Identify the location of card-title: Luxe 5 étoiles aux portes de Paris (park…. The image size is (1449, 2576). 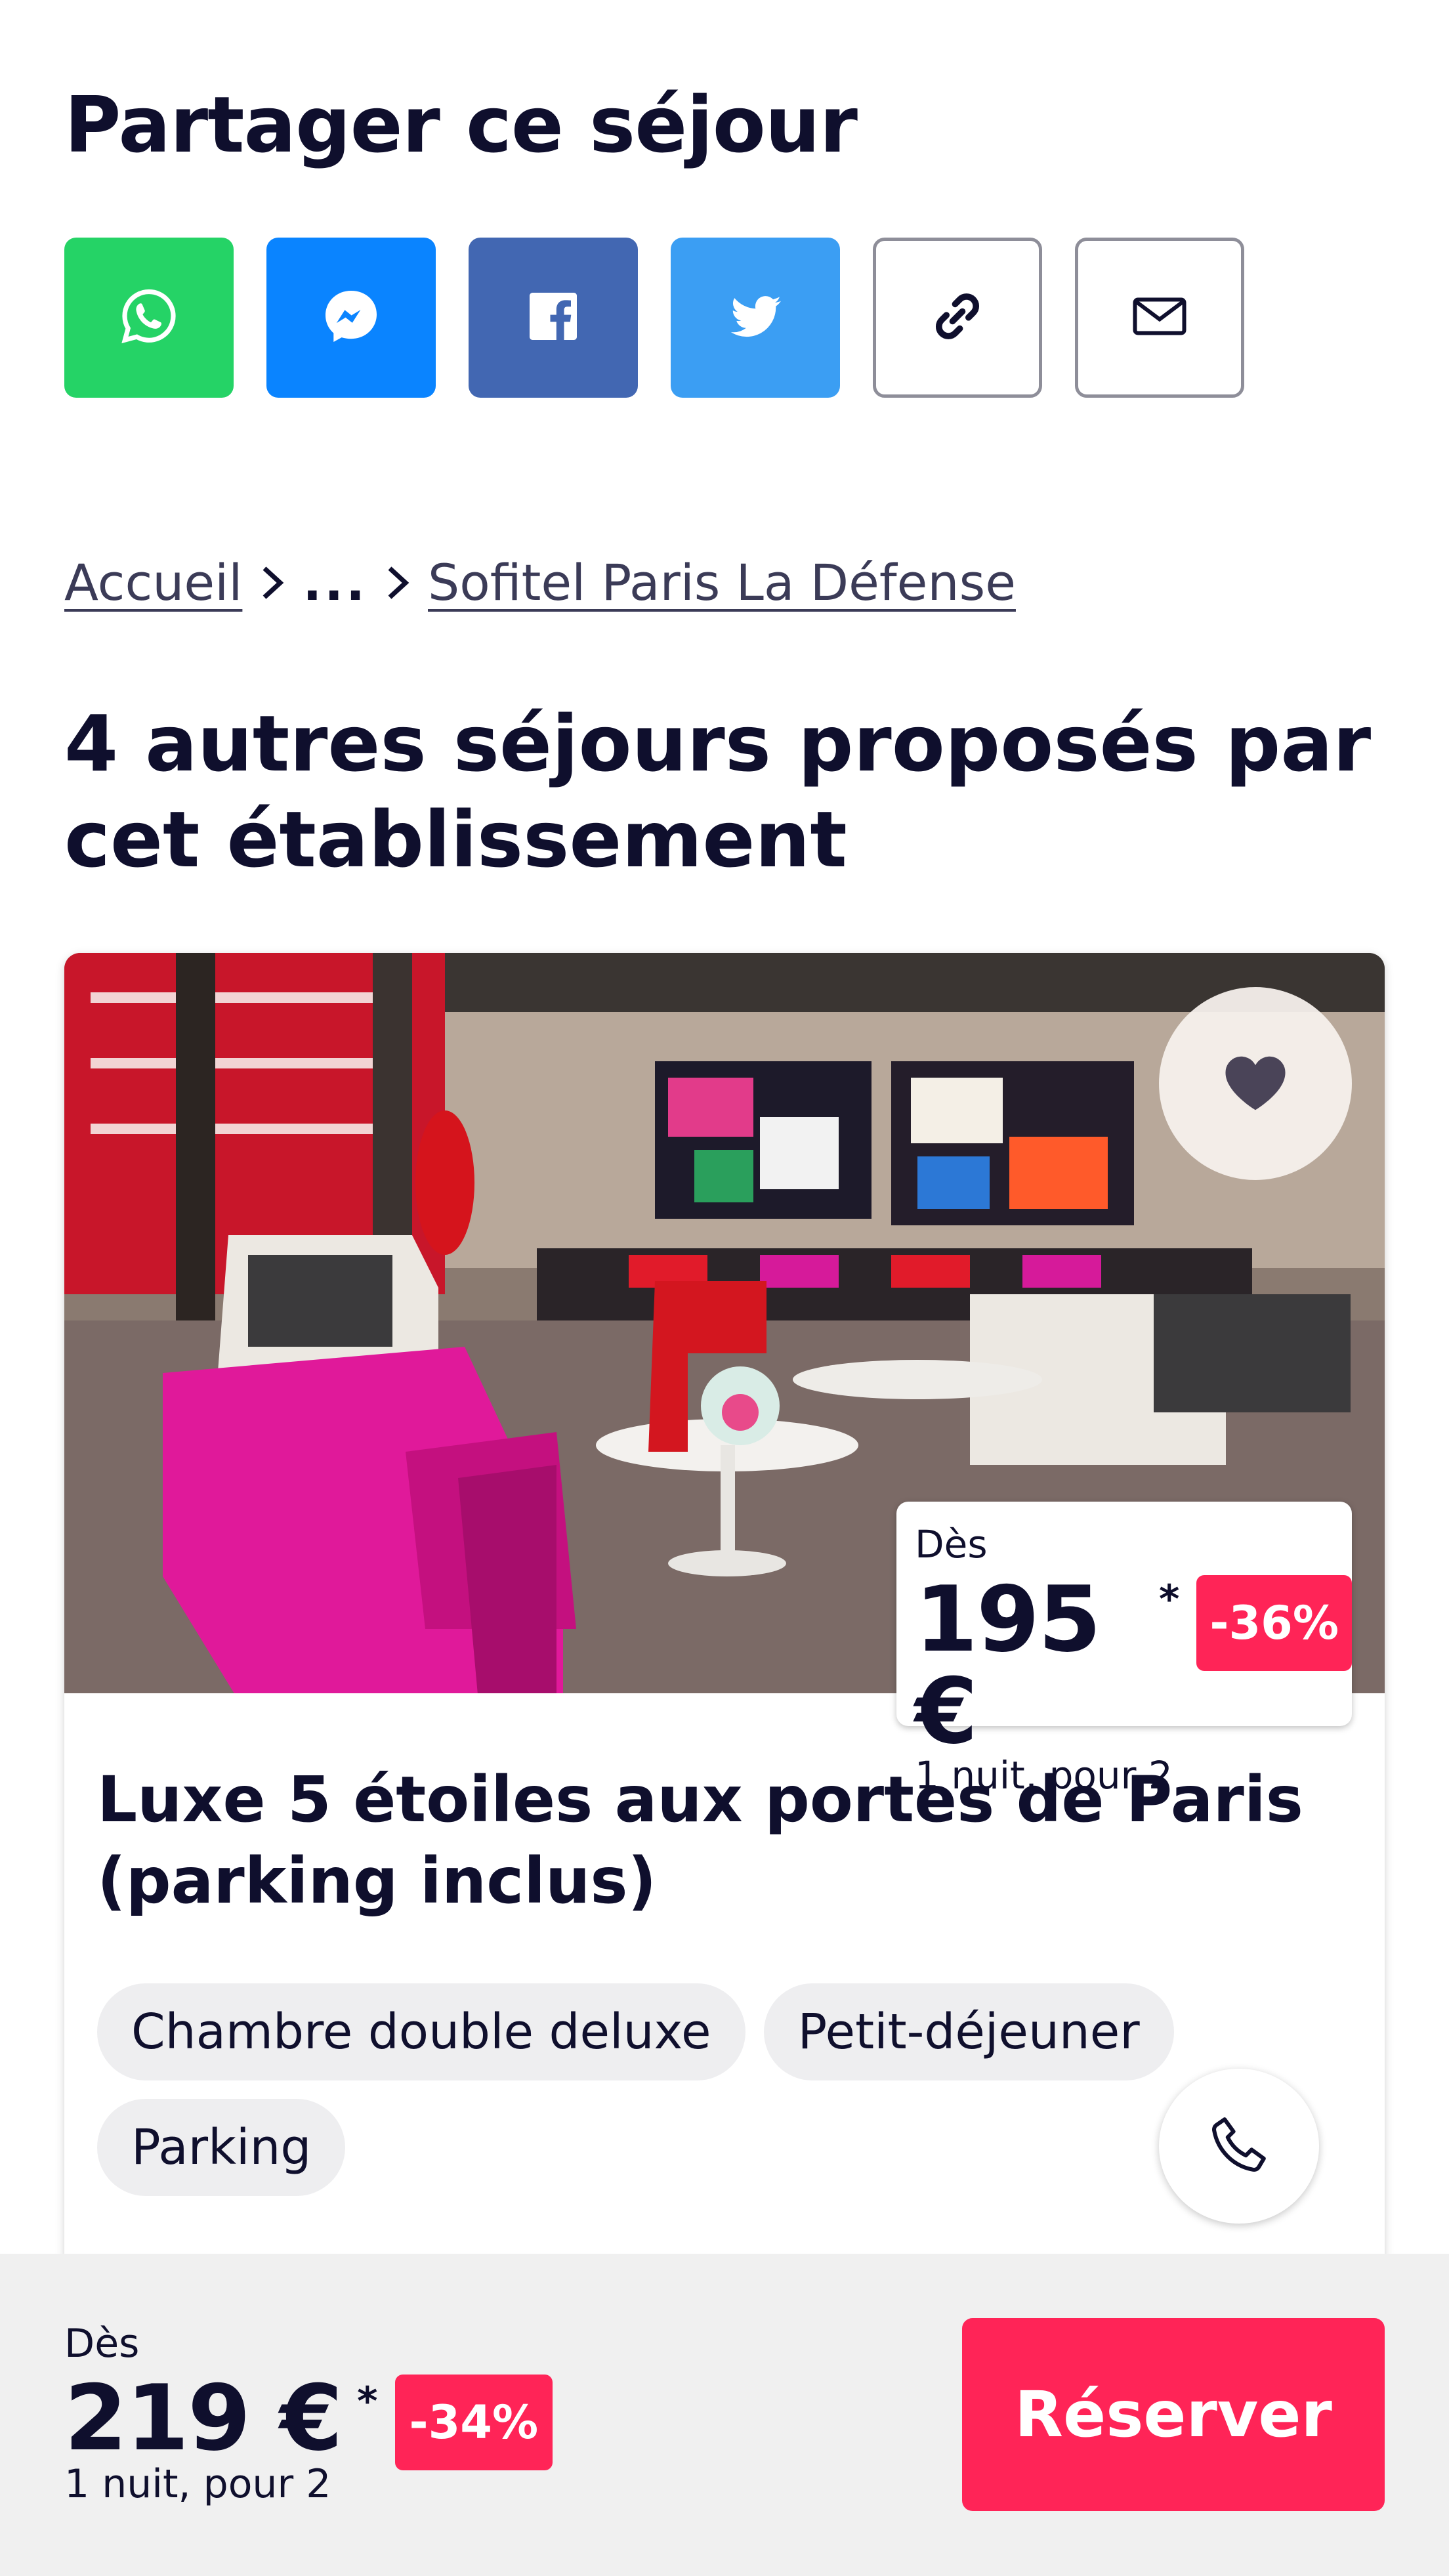
(714, 1840).